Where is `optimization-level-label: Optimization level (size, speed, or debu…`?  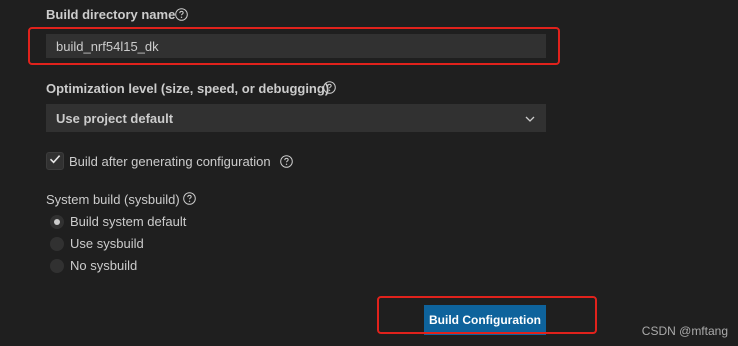 optimization-level-label: Optimization level (size, speed, or debu… is located at coordinates (188, 88).